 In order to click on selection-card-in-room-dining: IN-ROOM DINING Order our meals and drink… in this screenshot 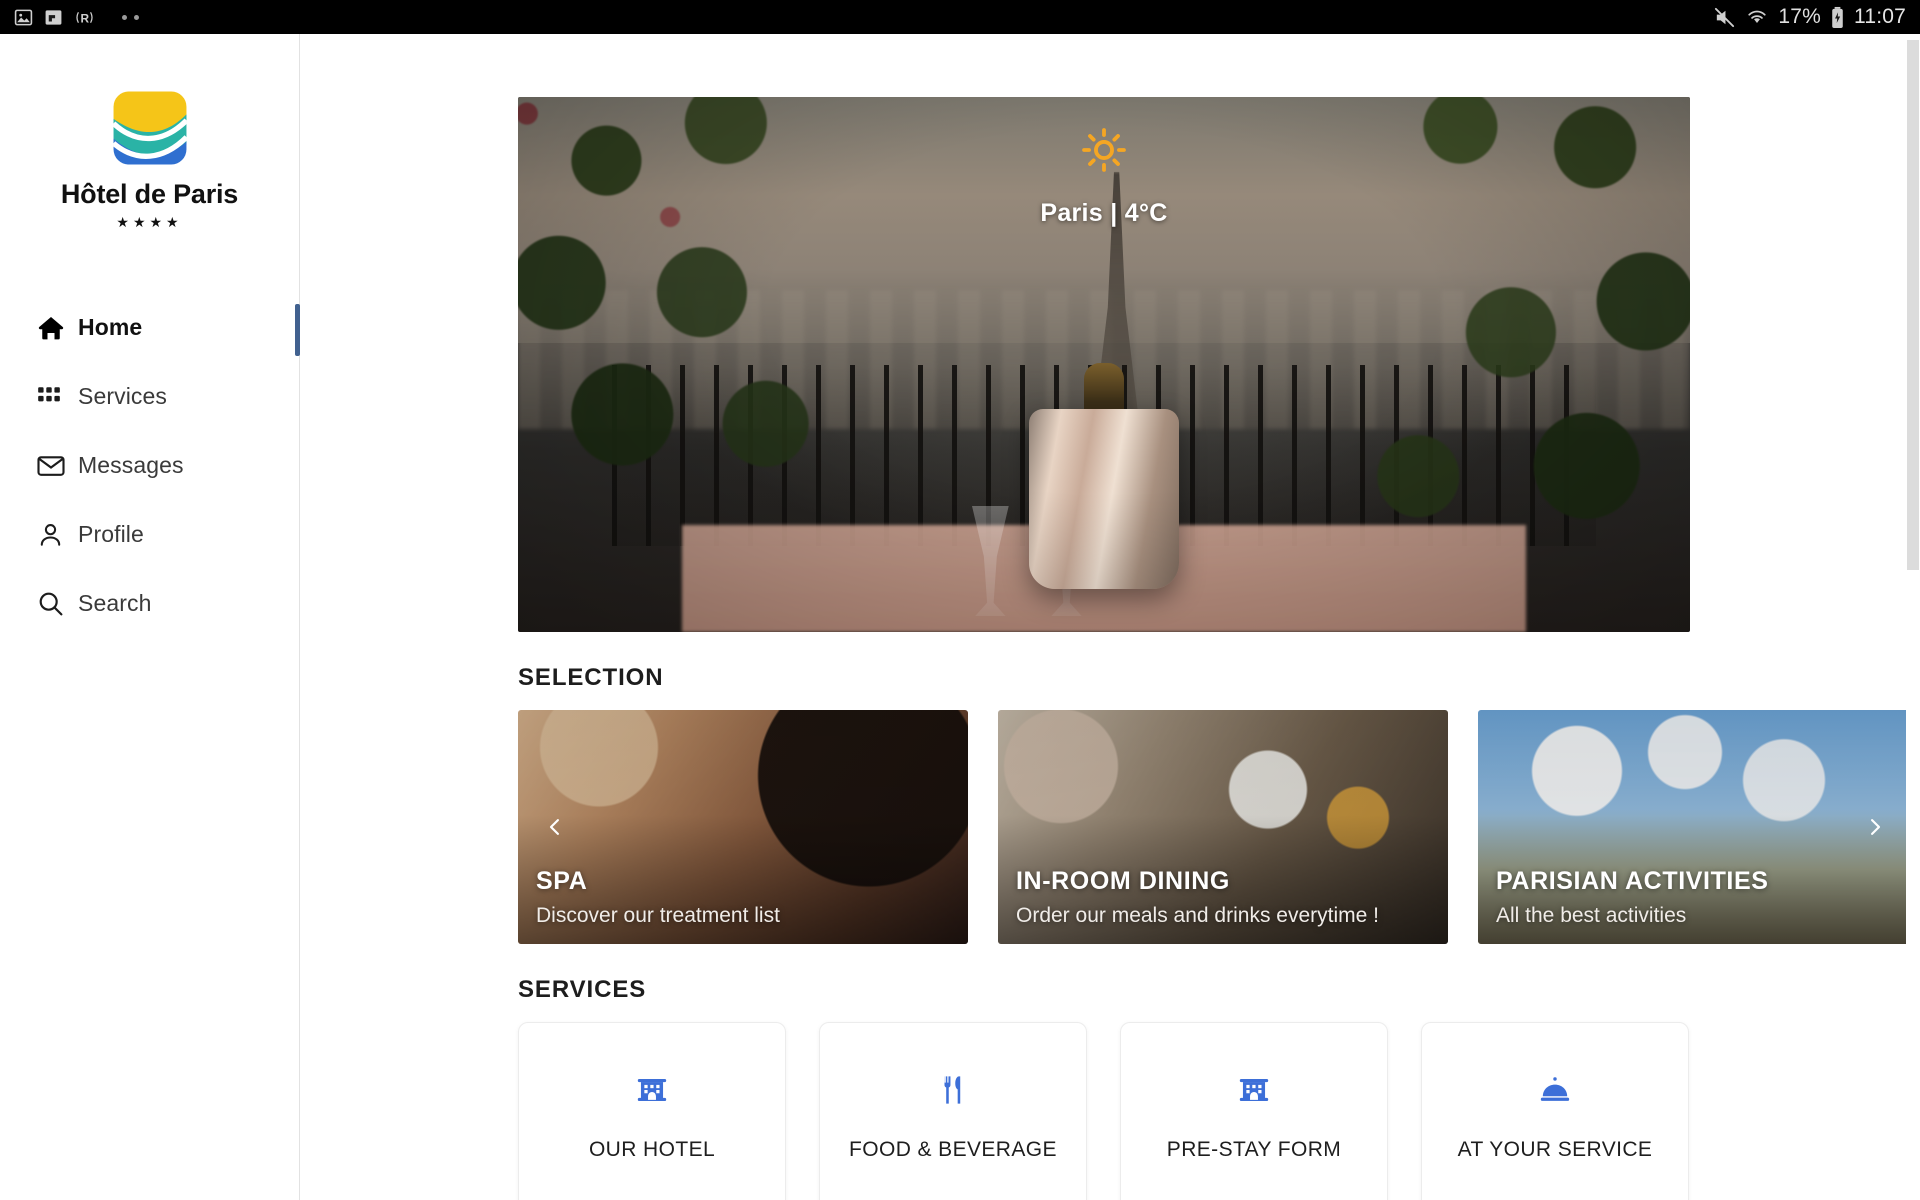, I will do `click(1223, 827)`.